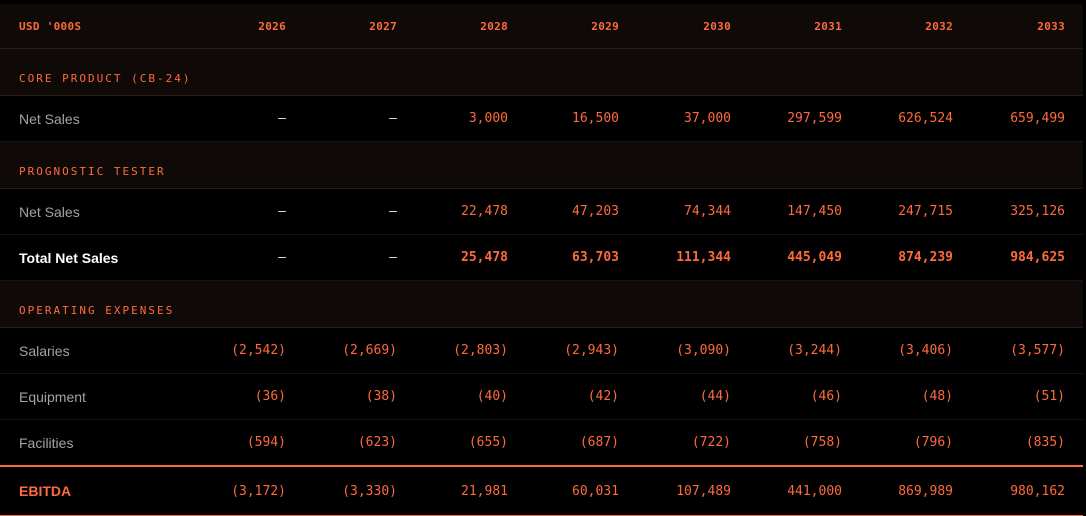 The height and width of the screenshot is (516, 1086). What do you see at coordinates (272, 26) in the screenshot?
I see `year-header: 2026` at bounding box center [272, 26].